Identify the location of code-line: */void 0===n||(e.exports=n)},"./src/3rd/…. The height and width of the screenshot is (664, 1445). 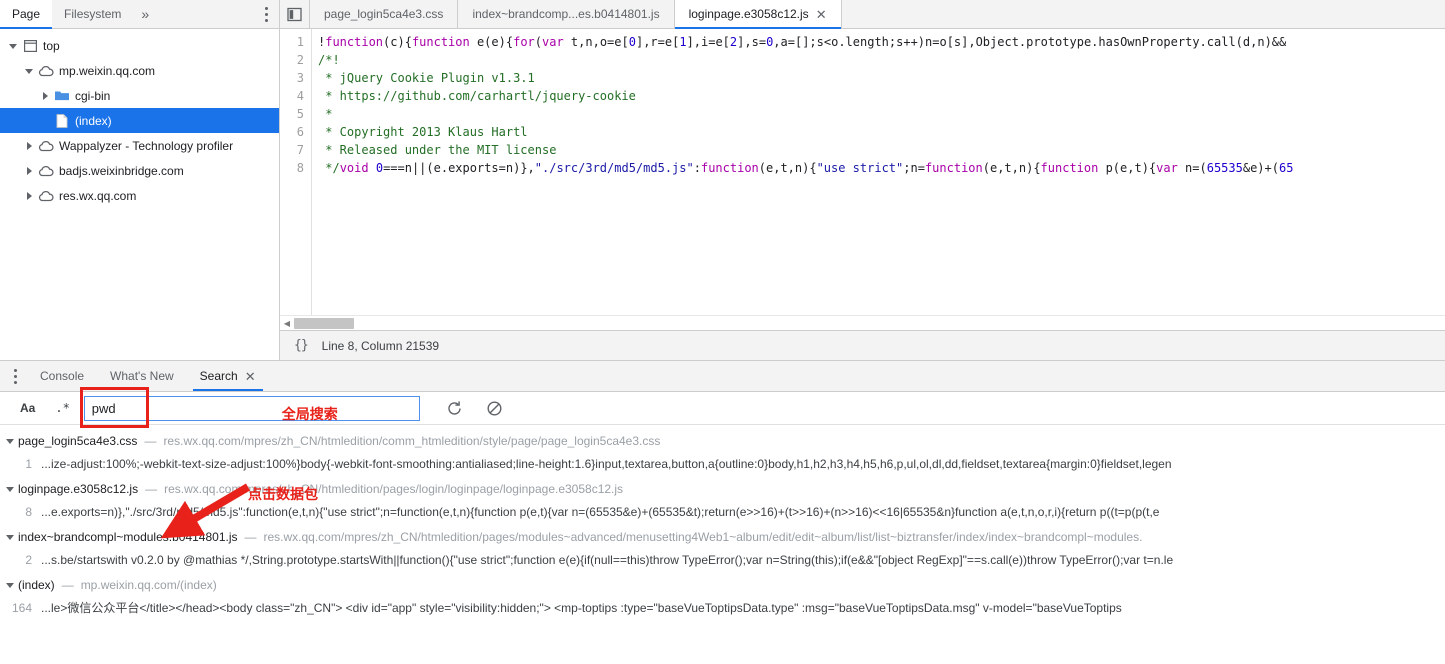
(881, 168).